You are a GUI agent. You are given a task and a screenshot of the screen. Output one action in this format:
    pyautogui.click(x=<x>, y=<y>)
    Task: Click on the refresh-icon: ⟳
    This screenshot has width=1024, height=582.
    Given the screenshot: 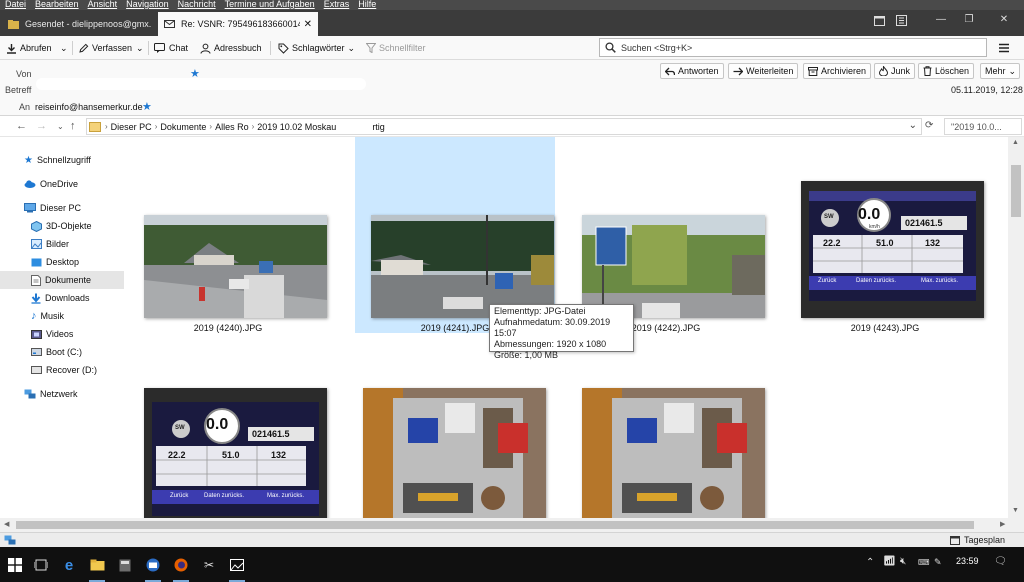 What is the action you would take?
    pyautogui.click(x=929, y=125)
    